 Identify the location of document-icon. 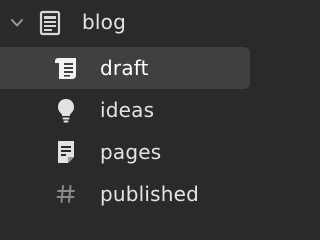
(66, 152).